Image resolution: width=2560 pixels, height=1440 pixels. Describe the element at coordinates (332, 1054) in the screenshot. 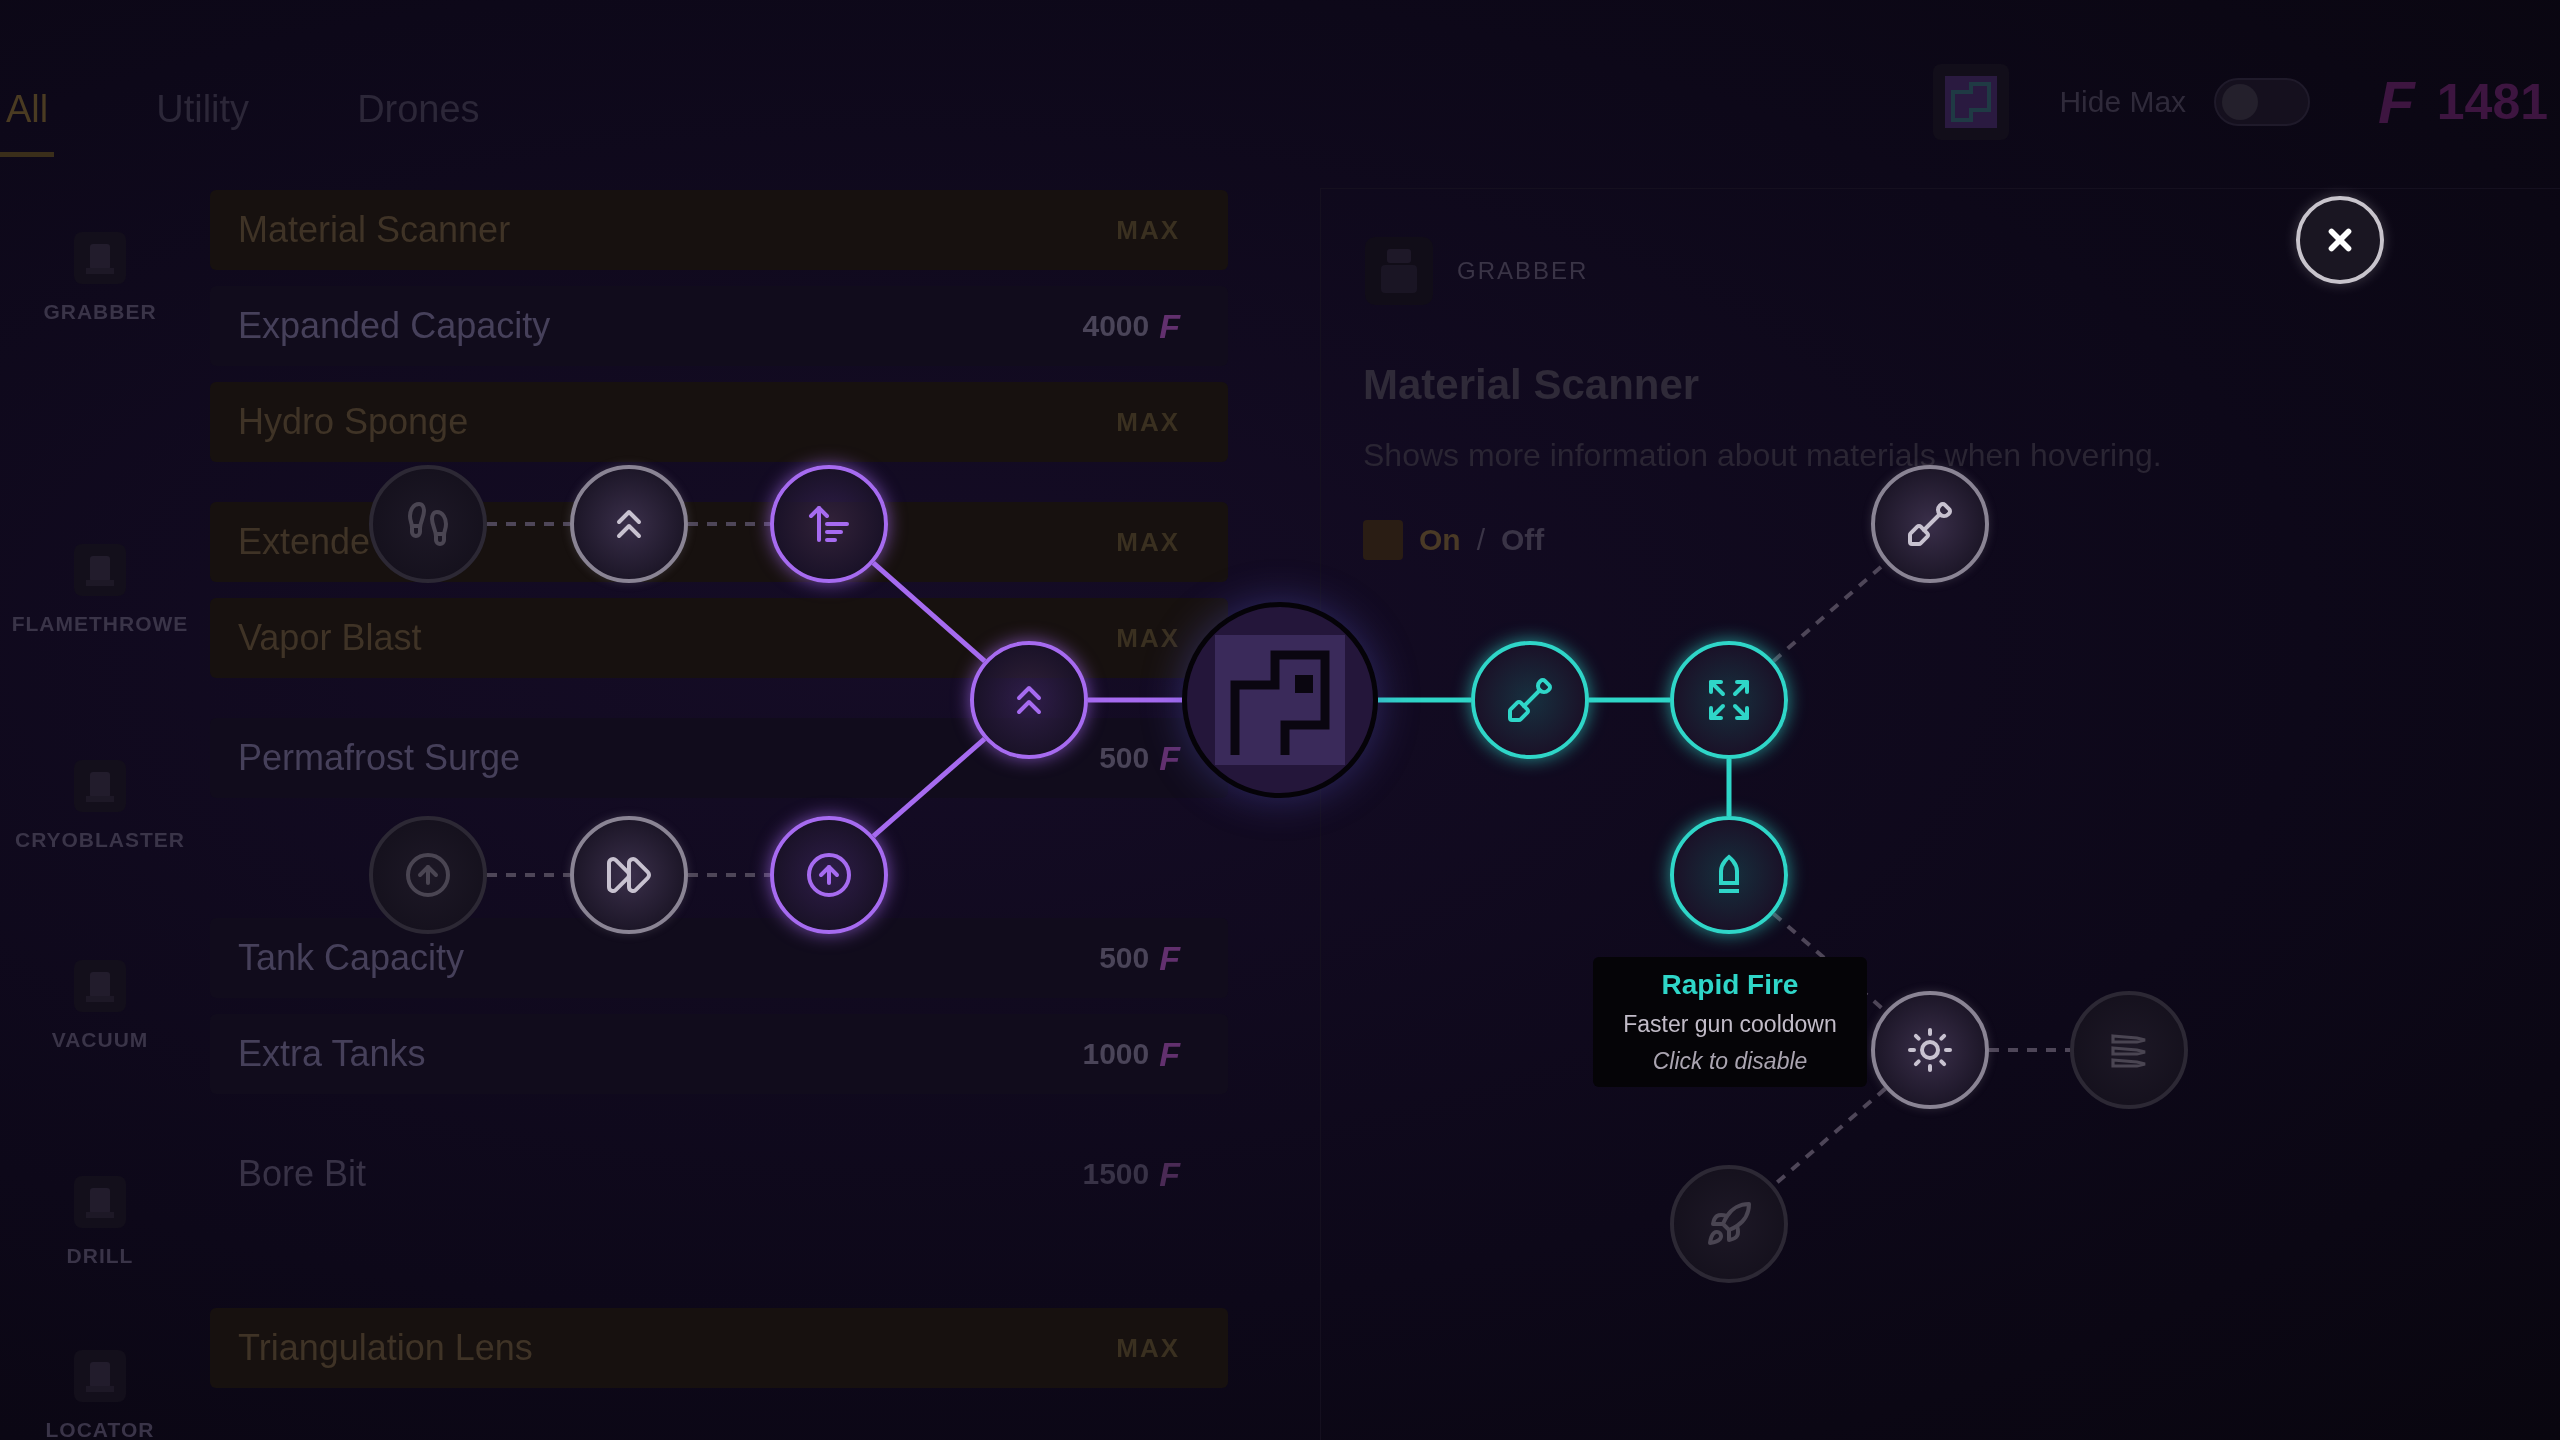

I see `upgrade-name: Extra Tanks` at that location.